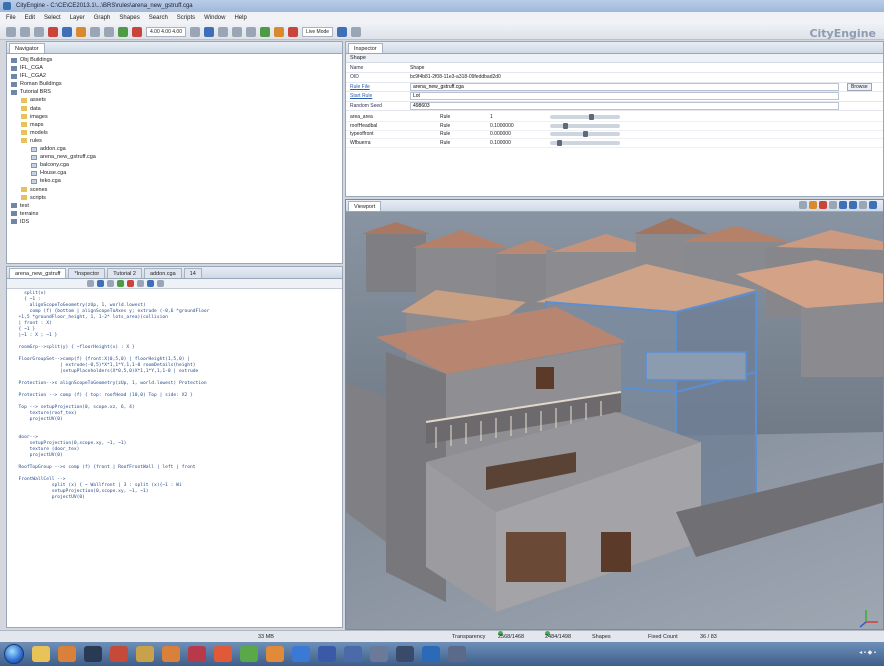 This screenshot has height=666, width=884. I want to click on format-icon, so click(140, 283).